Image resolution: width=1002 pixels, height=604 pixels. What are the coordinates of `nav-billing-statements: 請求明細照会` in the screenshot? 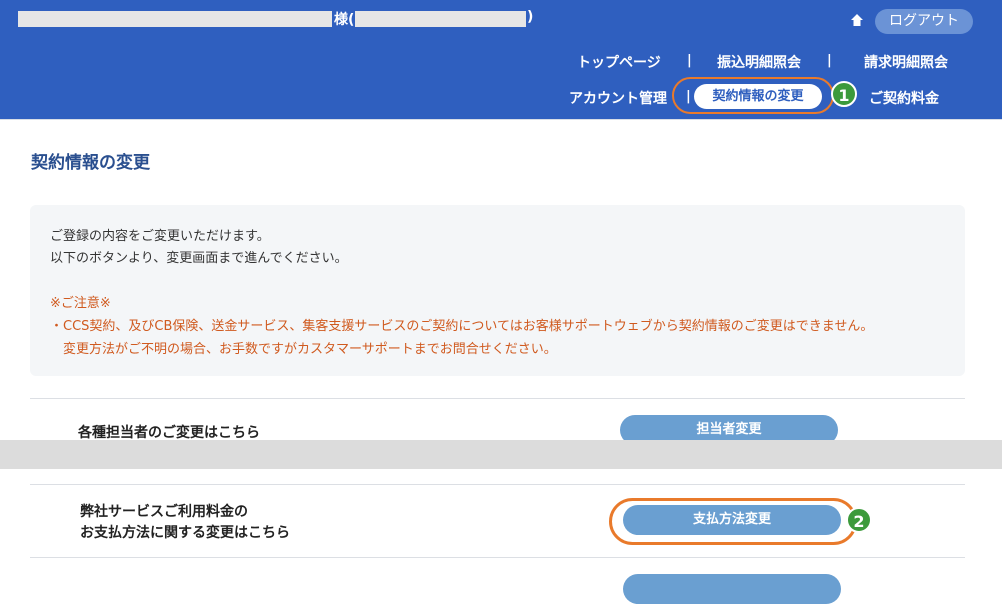 It's located at (906, 62).